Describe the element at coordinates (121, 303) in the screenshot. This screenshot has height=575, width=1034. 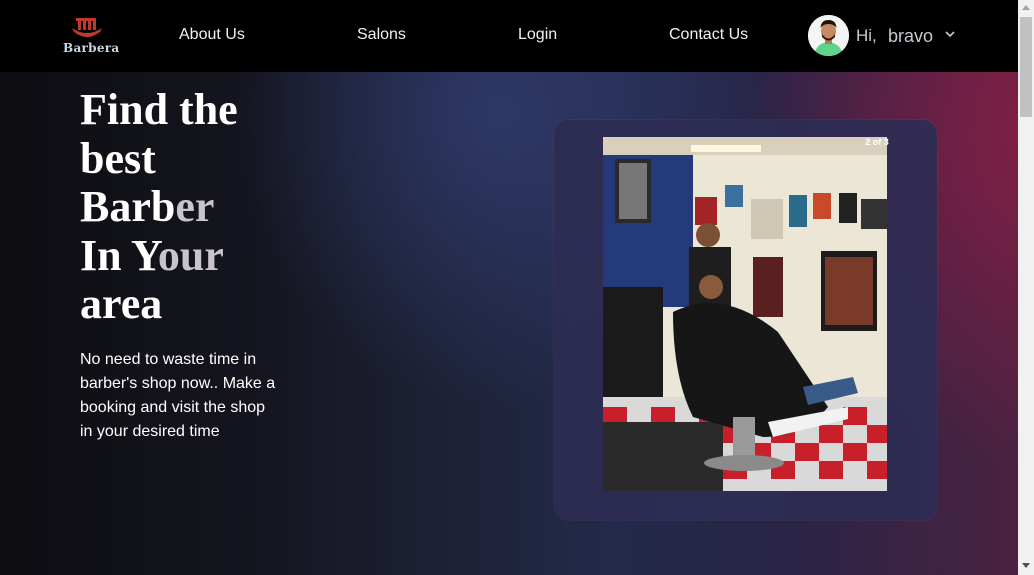
I see `headline-line-5: area` at that location.